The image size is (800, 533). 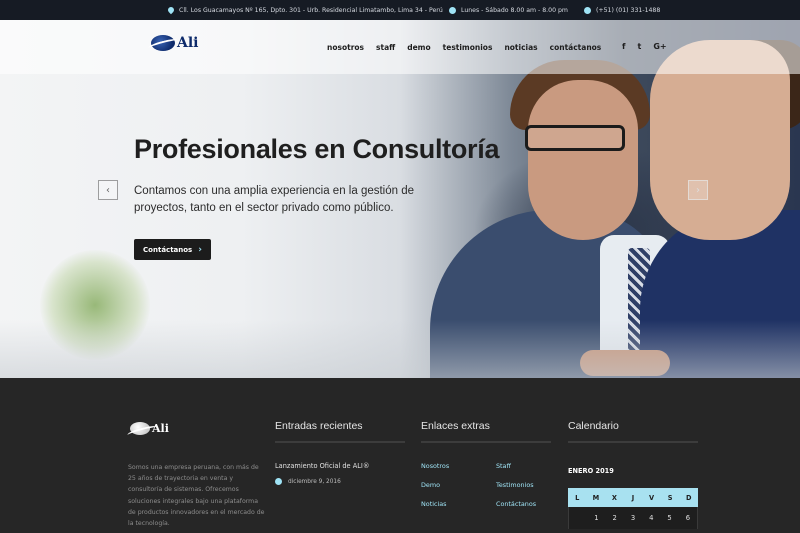 I want to click on weekday-label: L, so click(x=577, y=497).